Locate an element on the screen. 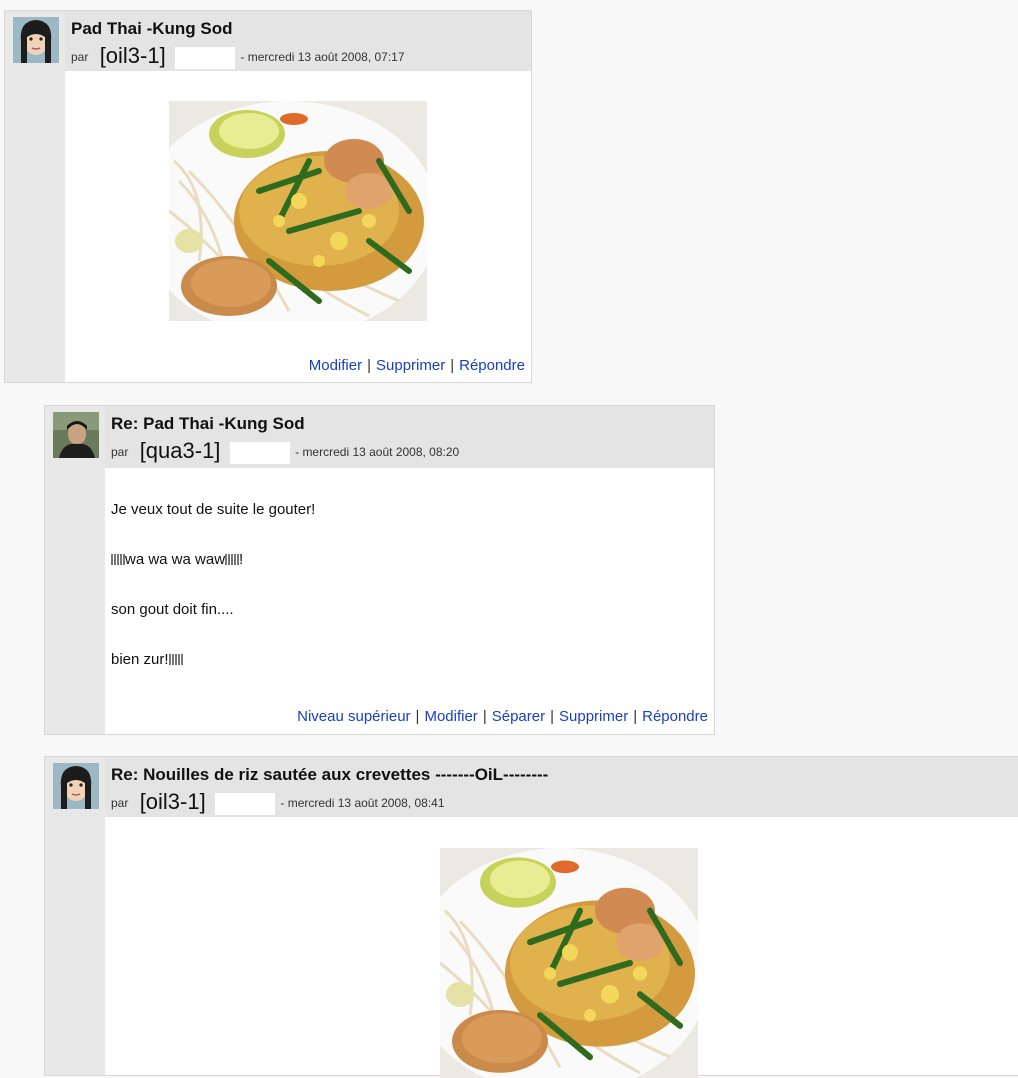 This screenshot has height=1078, width=1018. split-link: Séparer is located at coordinates (518, 716).